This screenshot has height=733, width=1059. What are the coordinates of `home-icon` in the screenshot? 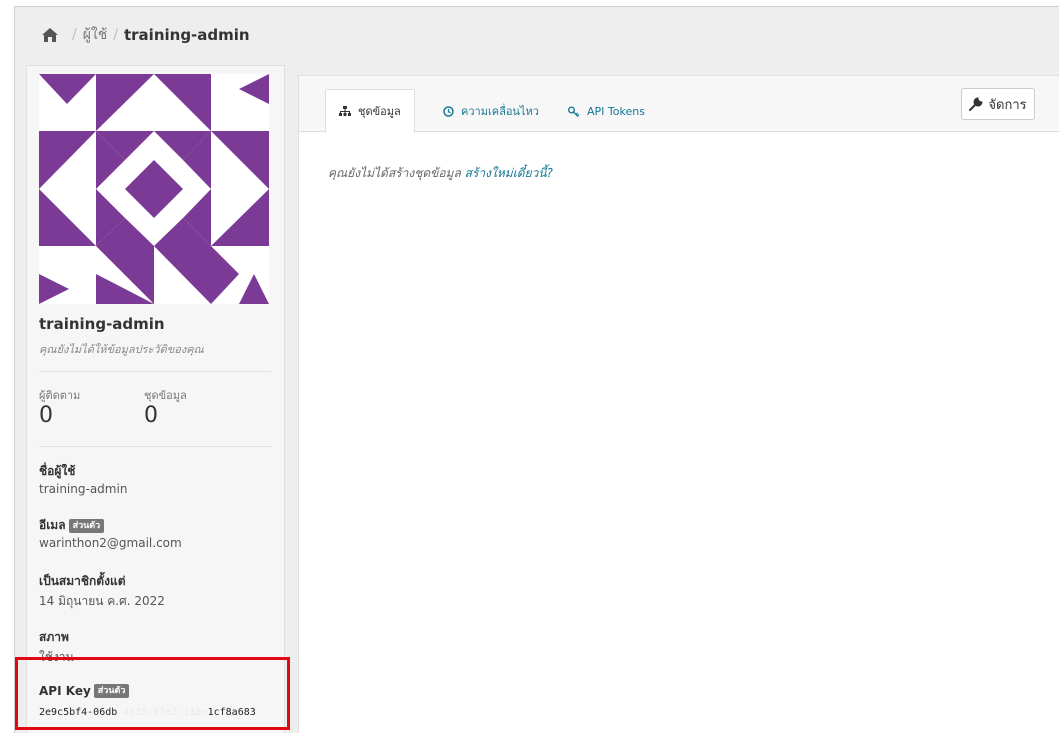 It's located at (50, 34).